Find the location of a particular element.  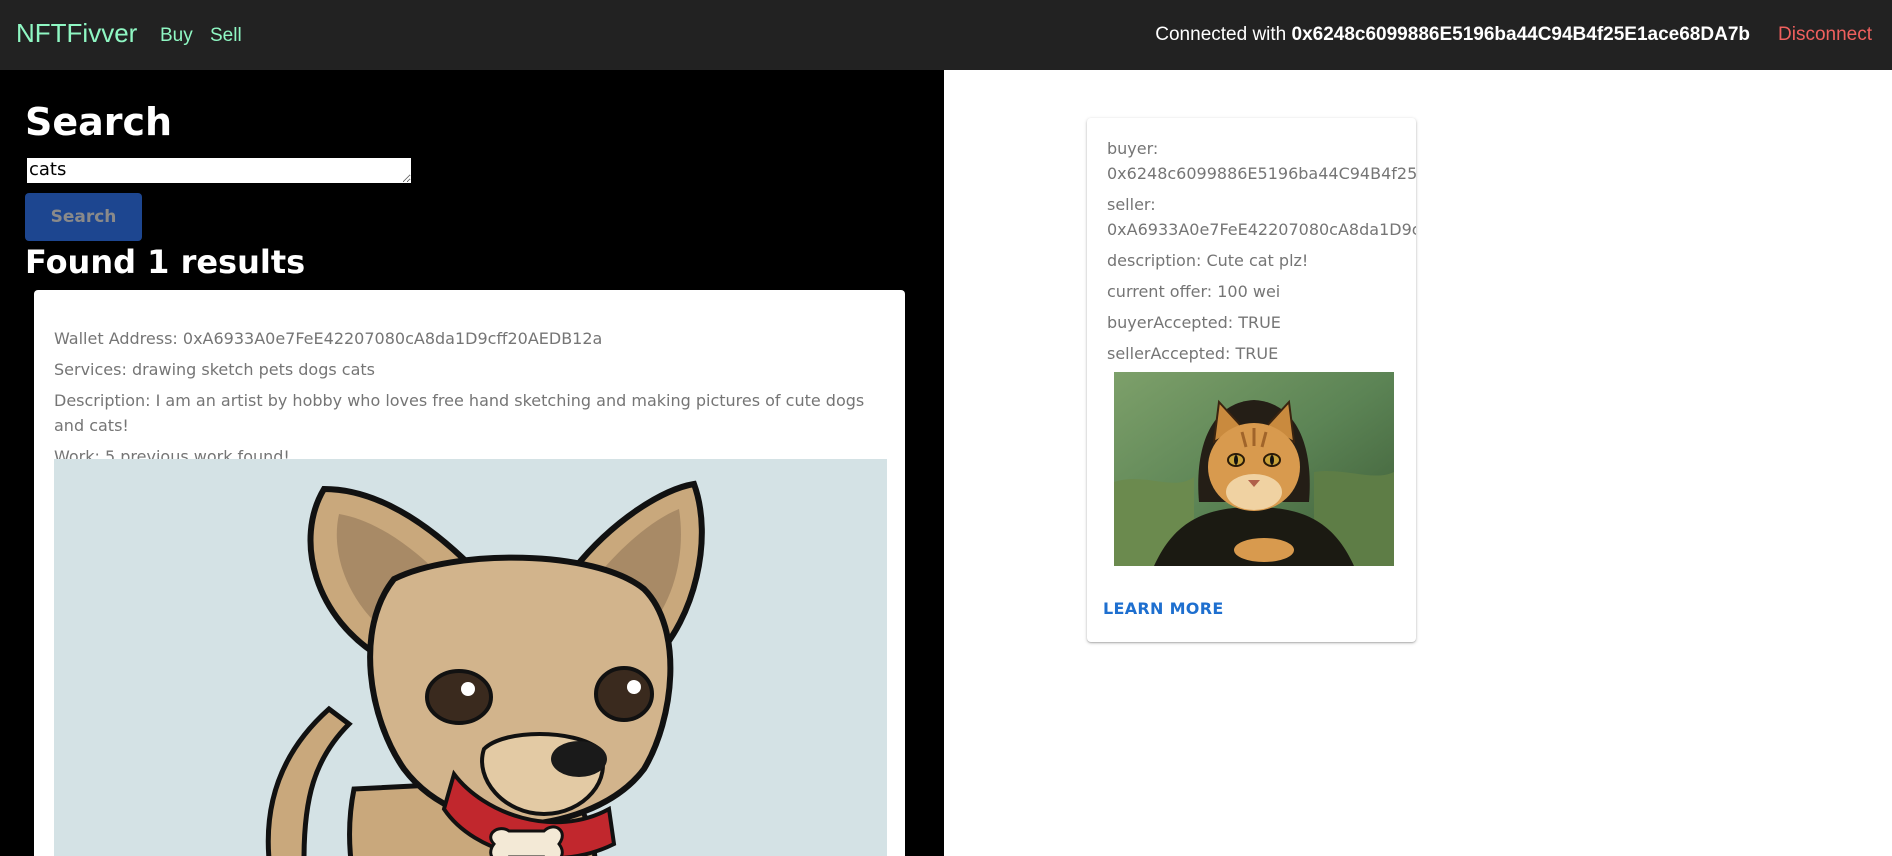

results-heading: Found 1 results is located at coordinates (165, 262).